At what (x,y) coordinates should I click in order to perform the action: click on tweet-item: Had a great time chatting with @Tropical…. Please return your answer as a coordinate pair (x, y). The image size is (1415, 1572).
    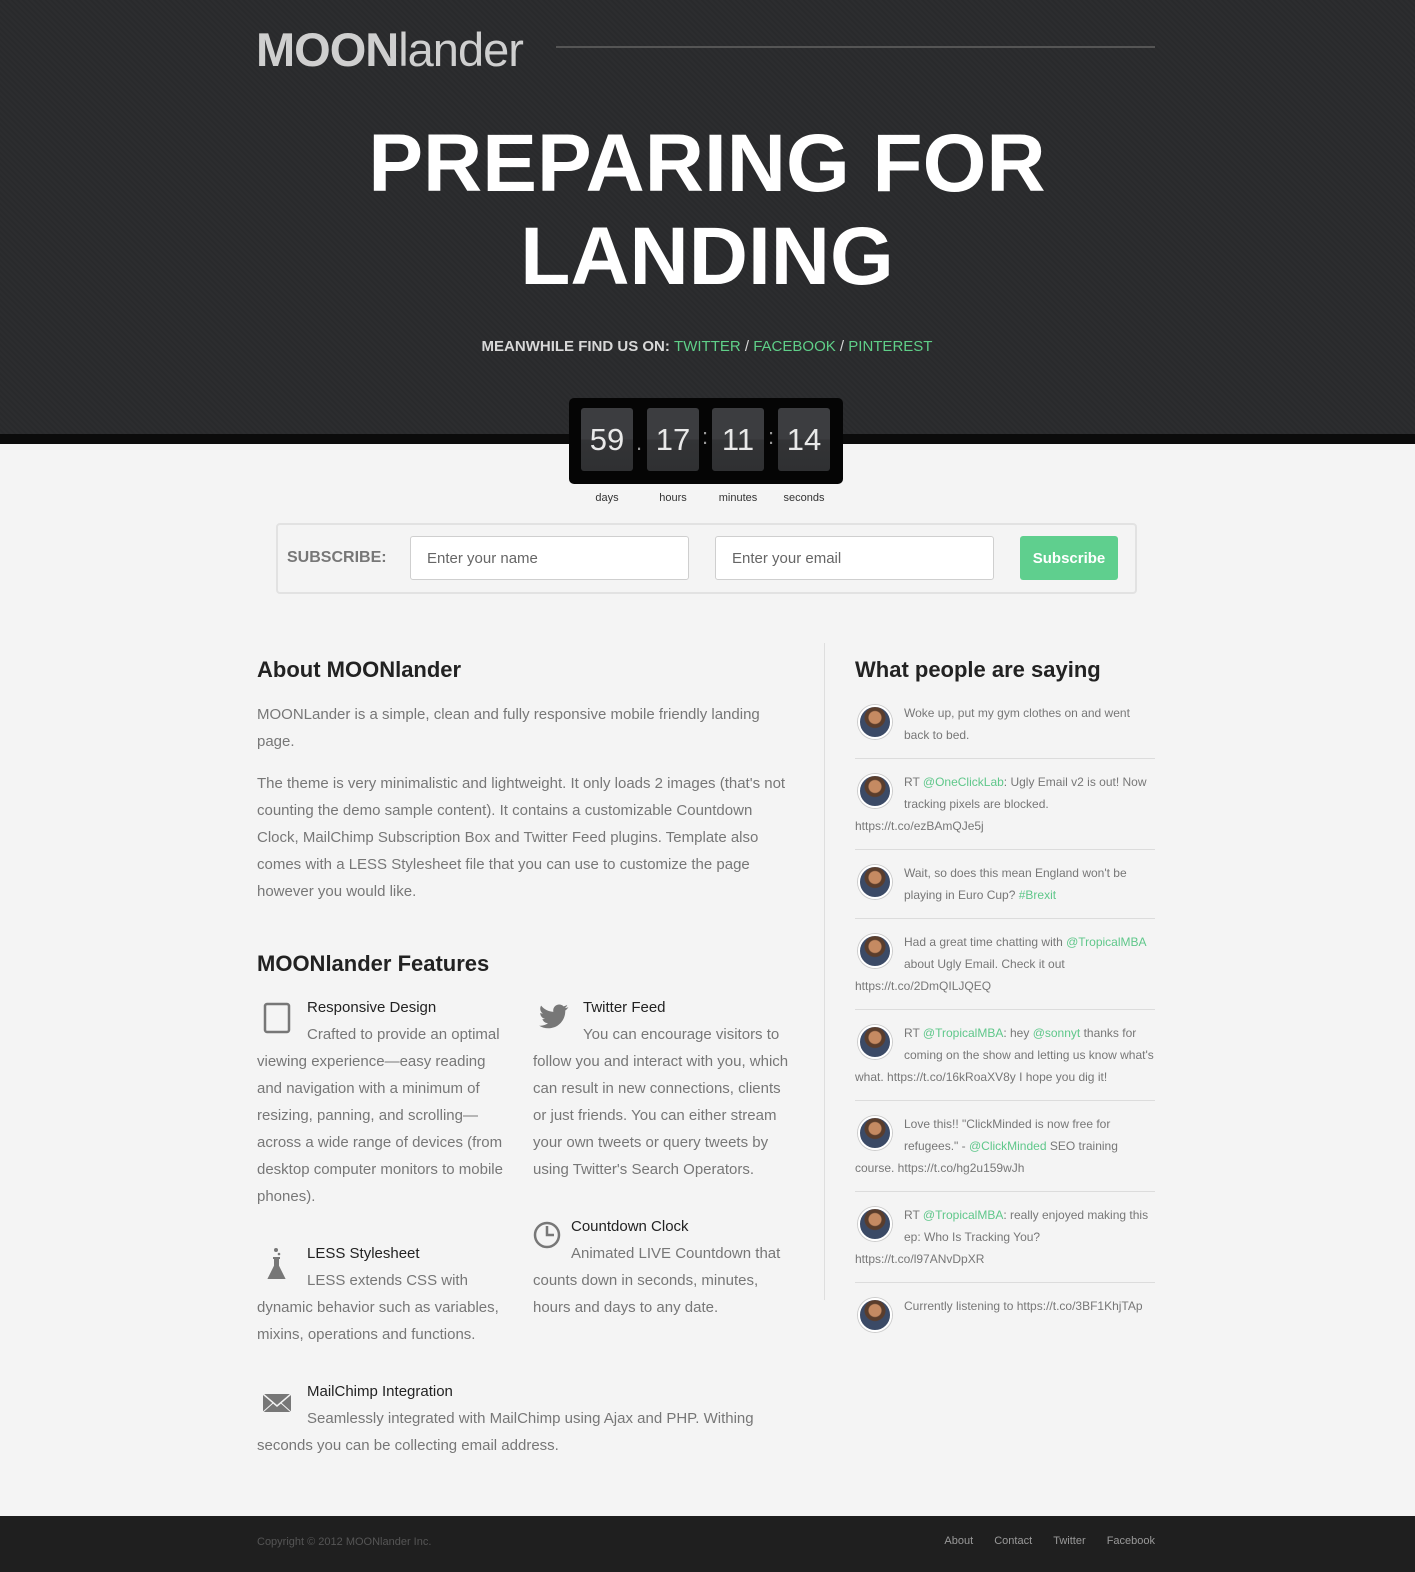
    Looking at the image, I should click on (1005, 969).